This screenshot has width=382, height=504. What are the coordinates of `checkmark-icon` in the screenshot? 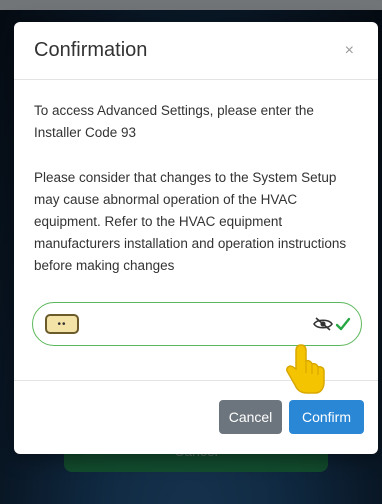 It's located at (343, 324).